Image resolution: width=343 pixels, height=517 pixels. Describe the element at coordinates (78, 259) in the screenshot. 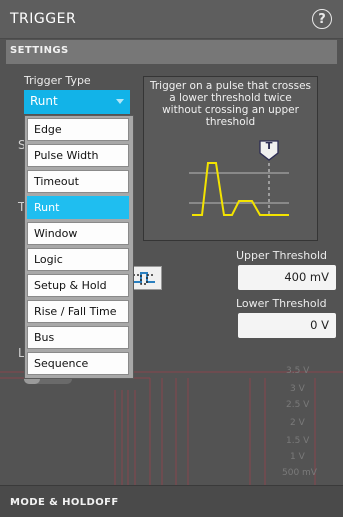

I see `option-logic: Logic` at that location.